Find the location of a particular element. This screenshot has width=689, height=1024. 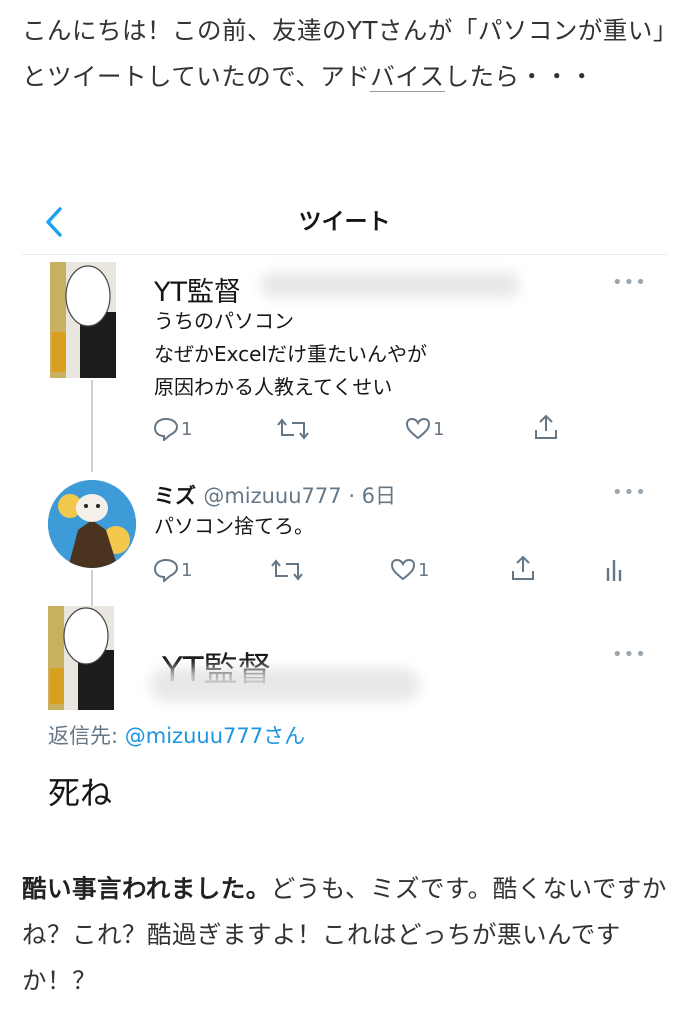

tweet2-name: ミズ is located at coordinates (175, 496).